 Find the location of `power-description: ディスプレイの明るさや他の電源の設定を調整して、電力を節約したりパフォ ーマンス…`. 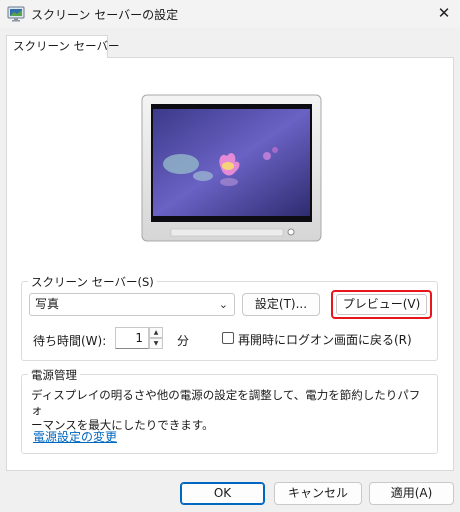

power-description: ディスプレイの明るさや他の電源の設定を調整して、電力を節約したりパフォ ーマンス… is located at coordinates (231, 410).